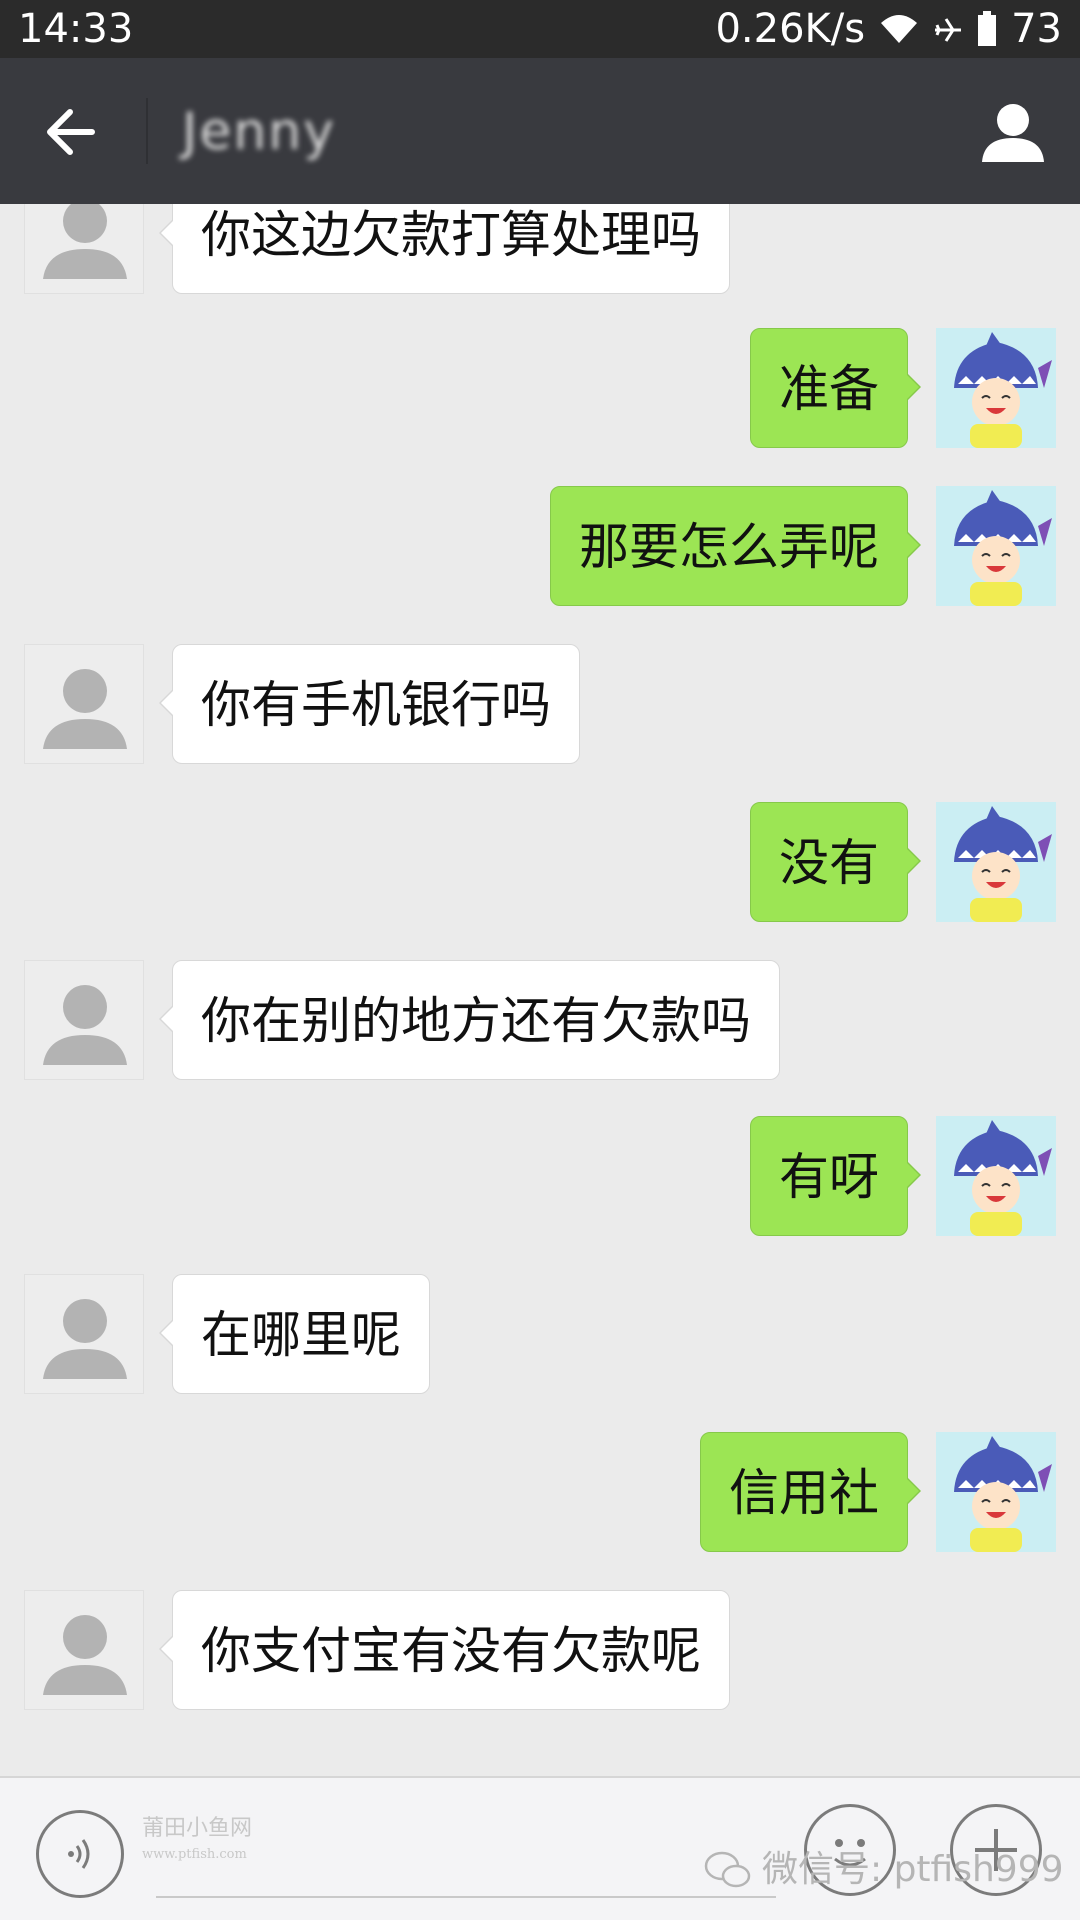  What do you see at coordinates (835, 388) in the screenshot?
I see `message-bubble-outgoing: 准备` at bounding box center [835, 388].